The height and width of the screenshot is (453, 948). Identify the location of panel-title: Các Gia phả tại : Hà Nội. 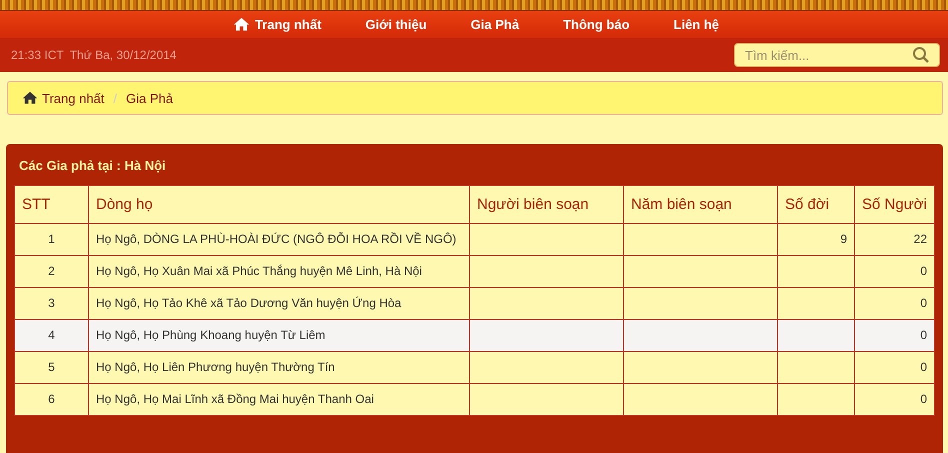
(92, 166).